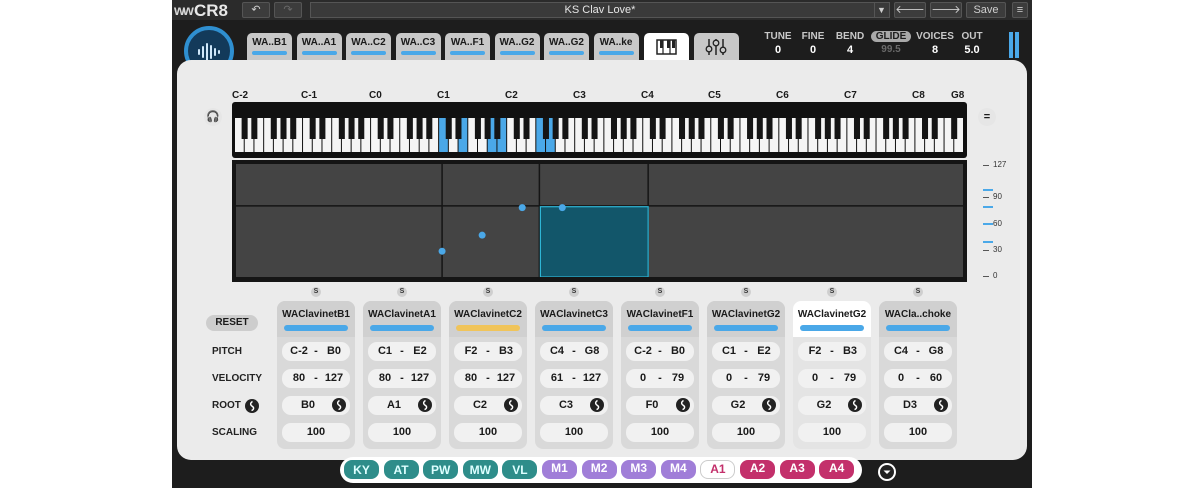 The height and width of the screenshot is (488, 1200). I want to click on zone-header: WAClavinetF1, so click(660, 319).